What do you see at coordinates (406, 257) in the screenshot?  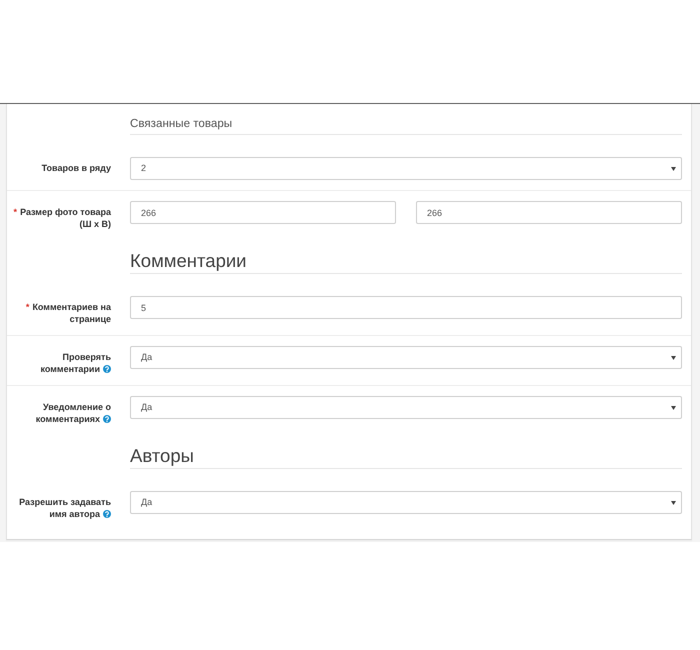 I see `section-title: Комментарии` at bounding box center [406, 257].